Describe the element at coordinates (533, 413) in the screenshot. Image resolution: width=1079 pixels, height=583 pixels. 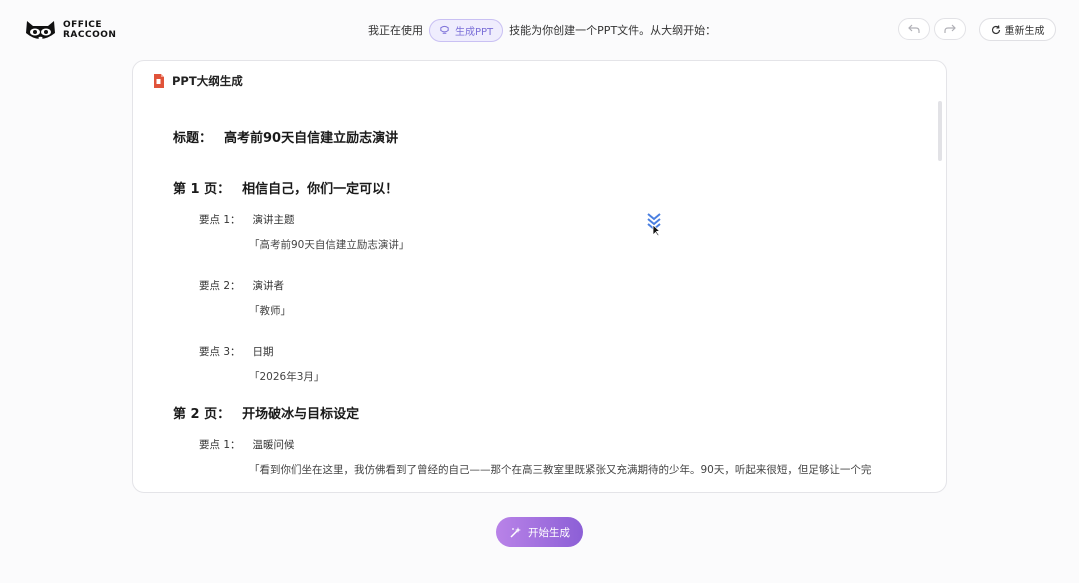
I see `page-2-title: 第 2 页： 开场破冰与目标设定` at that location.